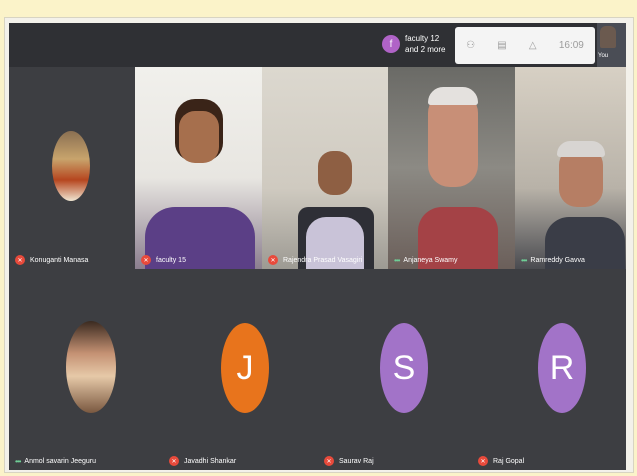 The width and height of the screenshot is (637, 476). Describe the element at coordinates (470, 45) in the screenshot. I see `people-icon: ⚇` at that location.